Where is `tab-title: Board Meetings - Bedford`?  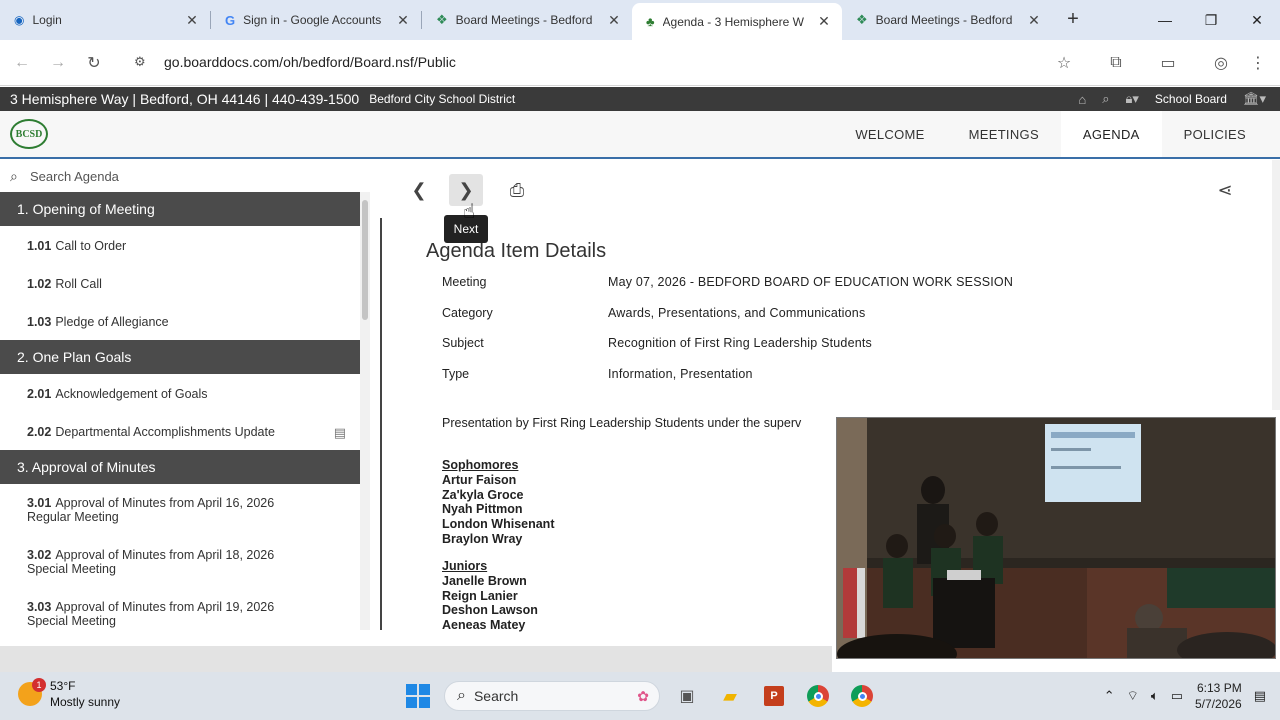
tab-title: Board Meetings - Bedford is located at coordinates (524, 20).